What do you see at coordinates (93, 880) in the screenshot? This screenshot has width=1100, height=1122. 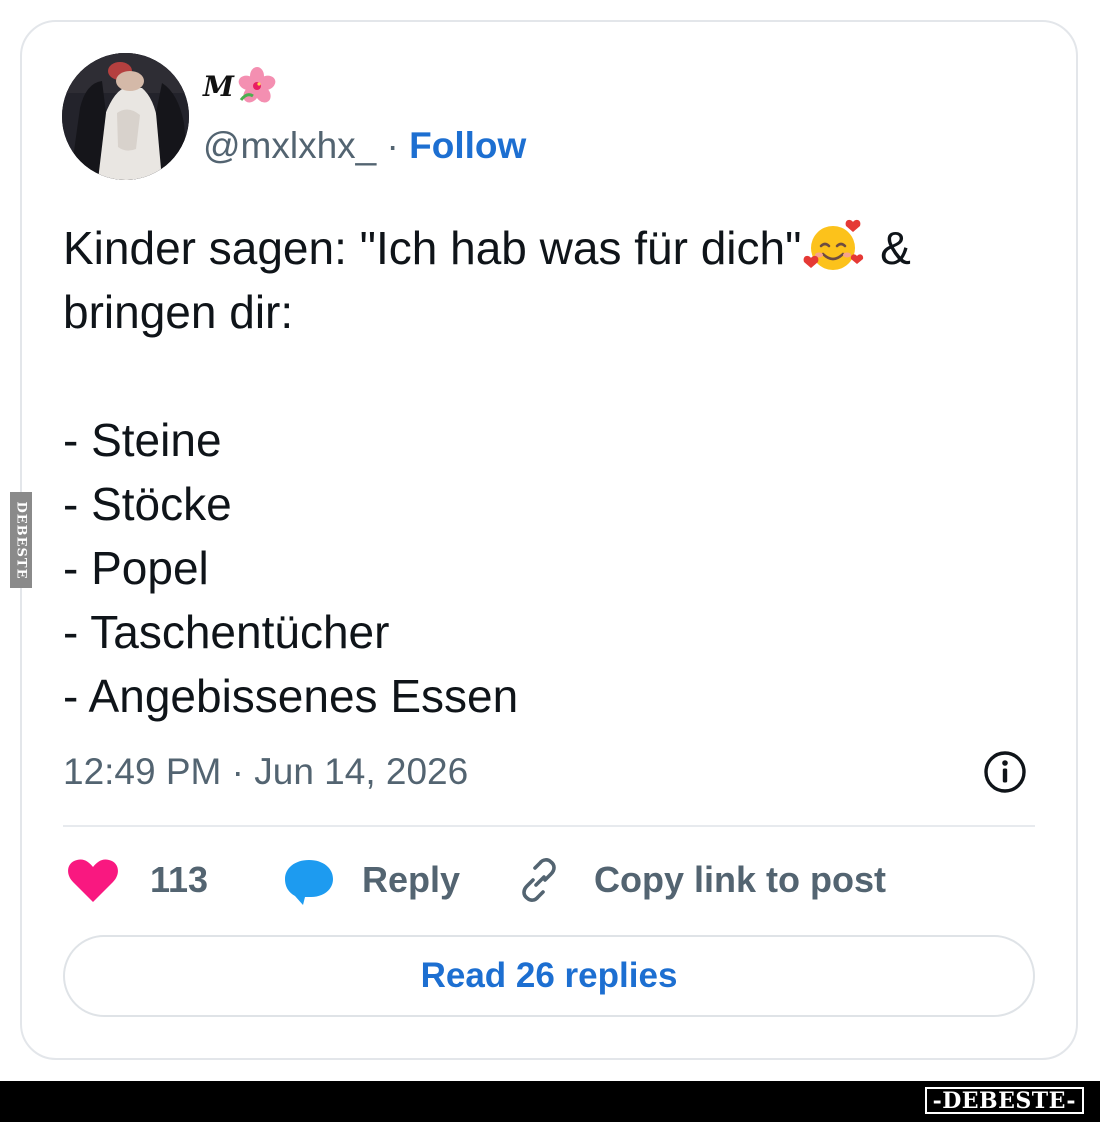 I see `heart-icon` at bounding box center [93, 880].